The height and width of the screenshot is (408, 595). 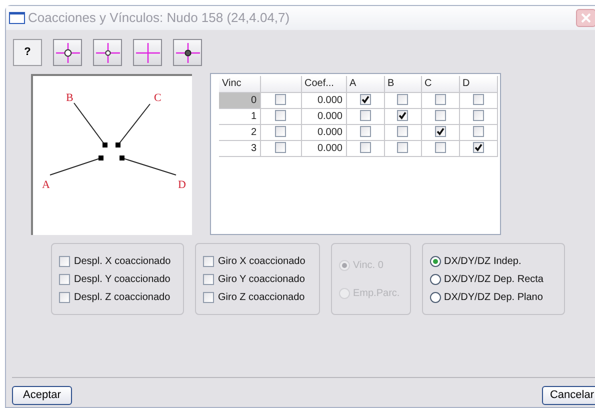 I want to click on column-header: D, so click(x=478, y=84).